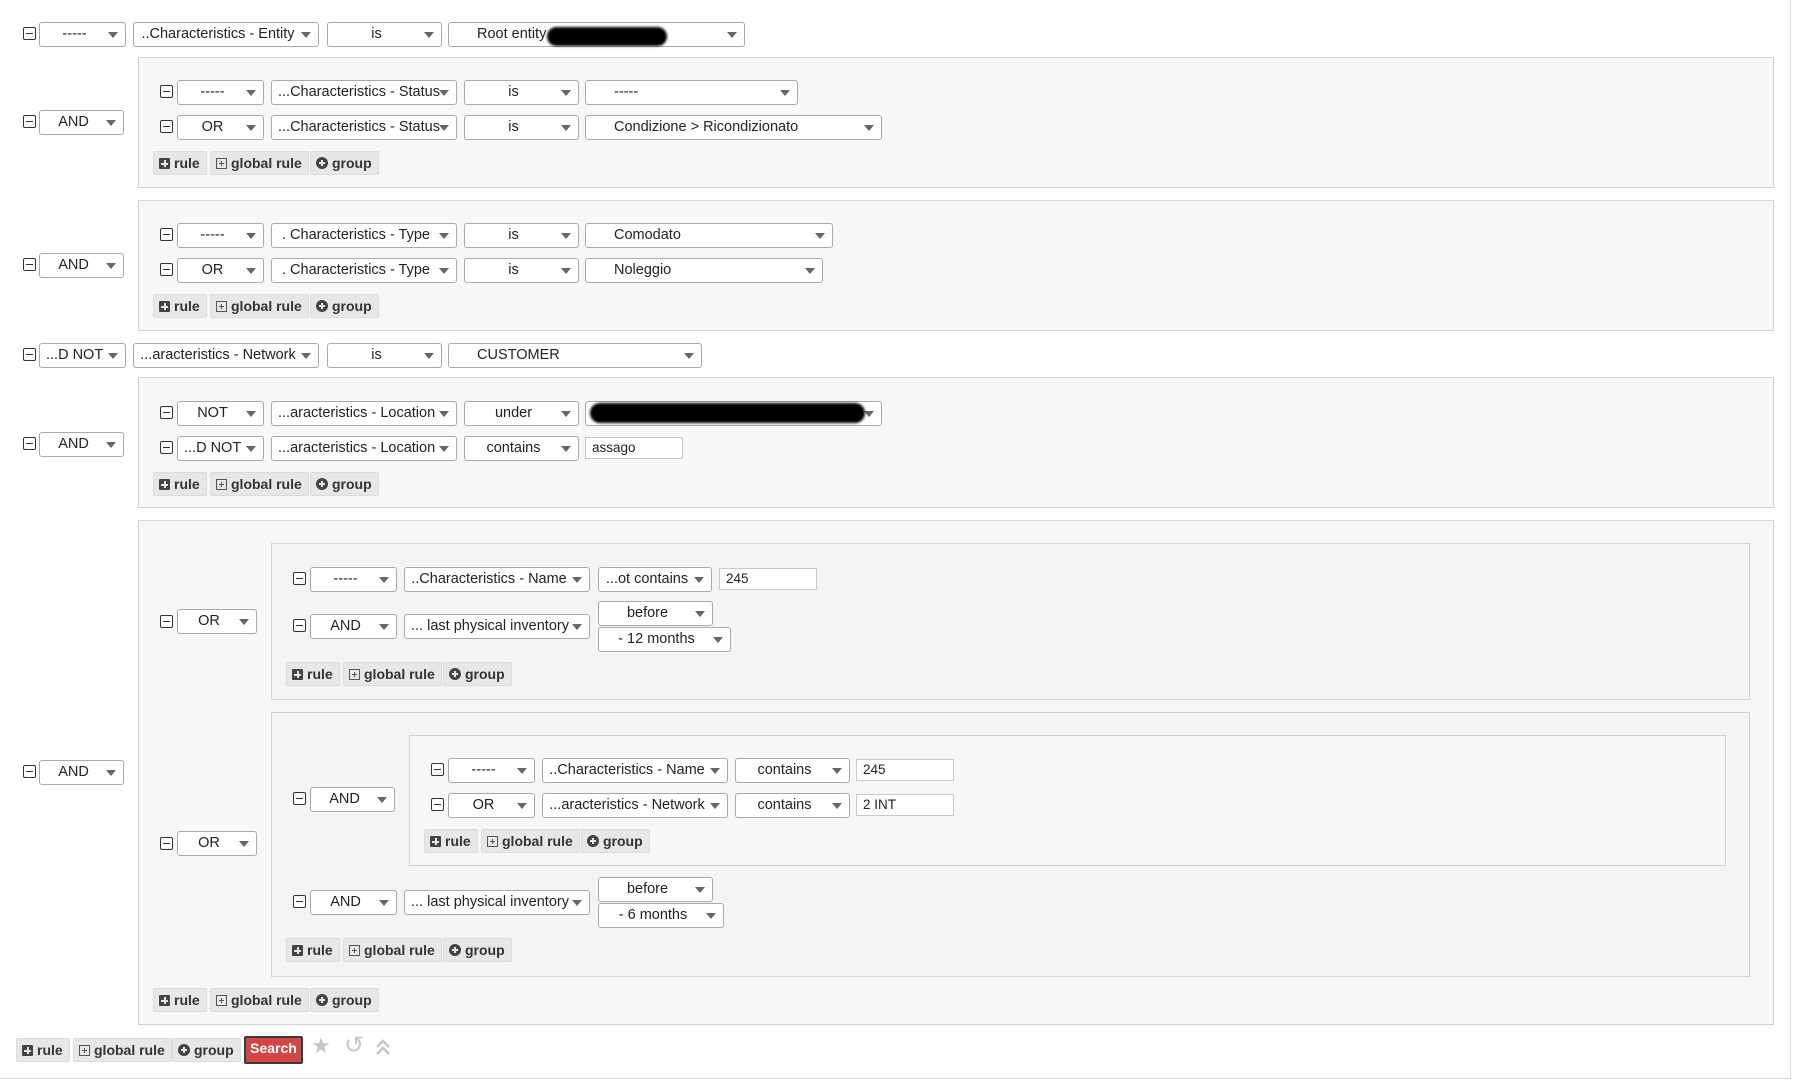  What do you see at coordinates (792, 770) in the screenshot?
I see `nested-rule1-condition: contains` at bounding box center [792, 770].